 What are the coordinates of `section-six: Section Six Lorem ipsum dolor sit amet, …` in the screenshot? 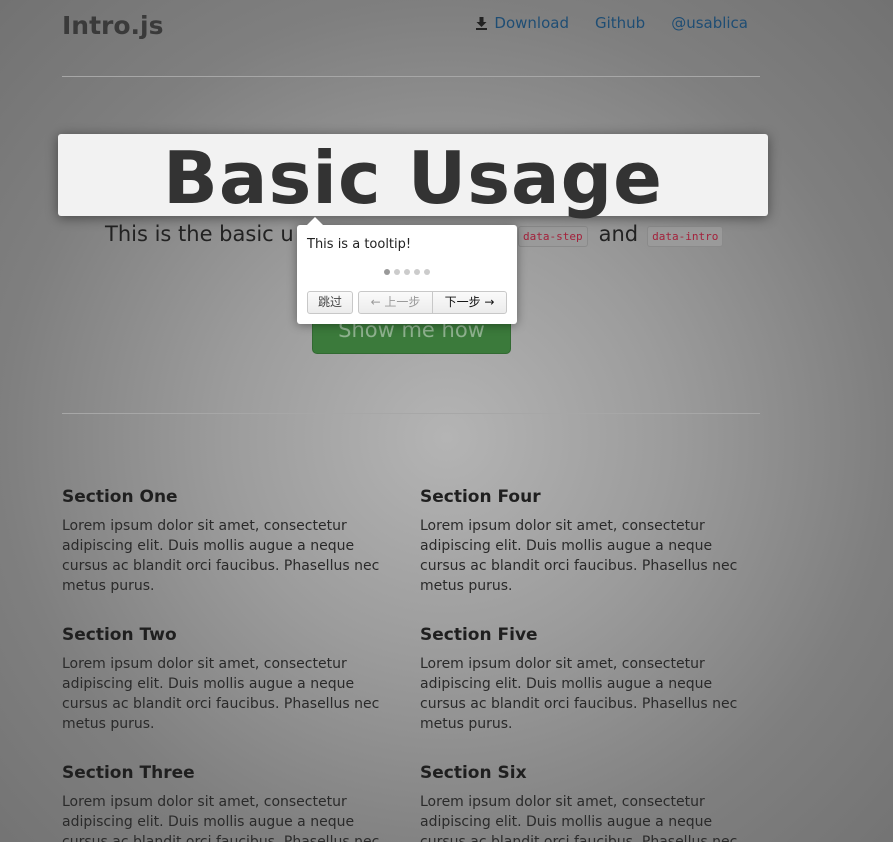 It's located at (585, 802).